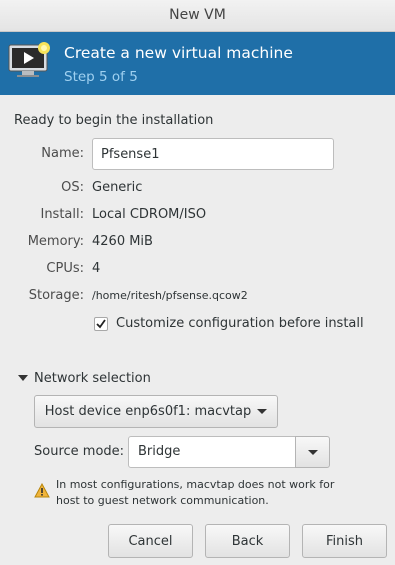 This screenshot has height=565, width=395. What do you see at coordinates (344, 541) in the screenshot?
I see `finish-button: Finish` at bounding box center [344, 541].